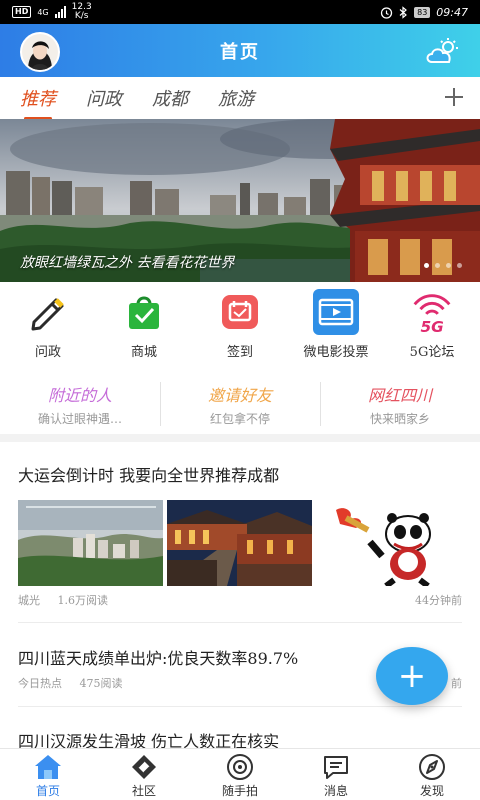  What do you see at coordinates (104, 98) in the screenshot?
I see `tab-wenzheng: 问政` at bounding box center [104, 98].